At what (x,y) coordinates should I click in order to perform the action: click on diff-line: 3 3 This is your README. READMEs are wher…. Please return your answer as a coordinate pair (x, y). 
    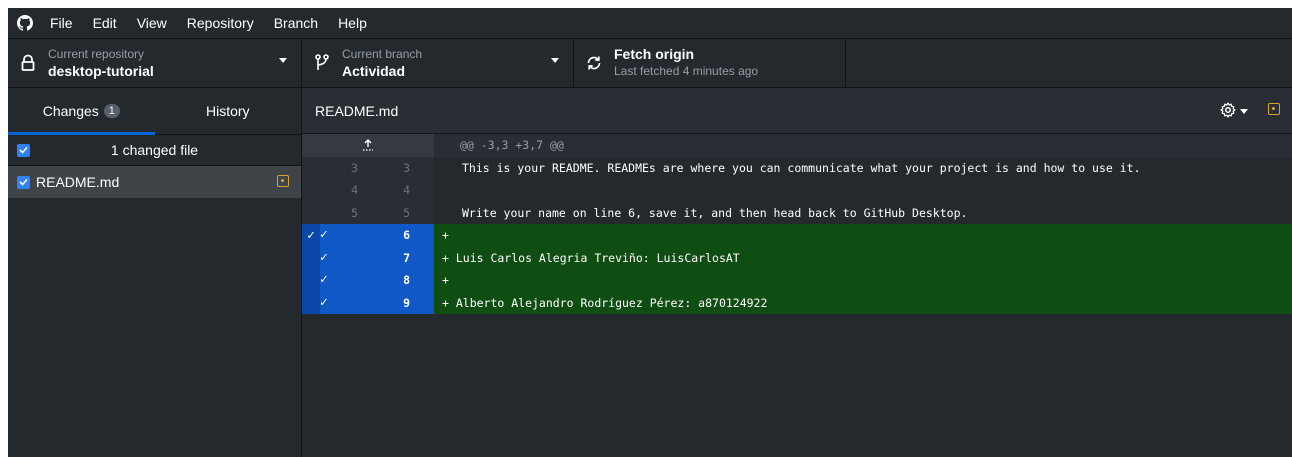
    Looking at the image, I should click on (797, 167).